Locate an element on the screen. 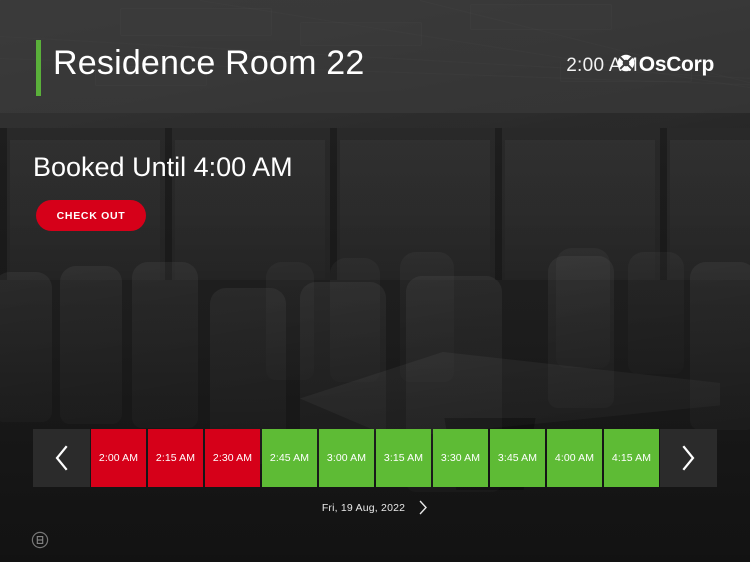 The width and height of the screenshot is (750, 562). booking-status-headline: Booked Until 4:00 AM is located at coordinates (163, 167).